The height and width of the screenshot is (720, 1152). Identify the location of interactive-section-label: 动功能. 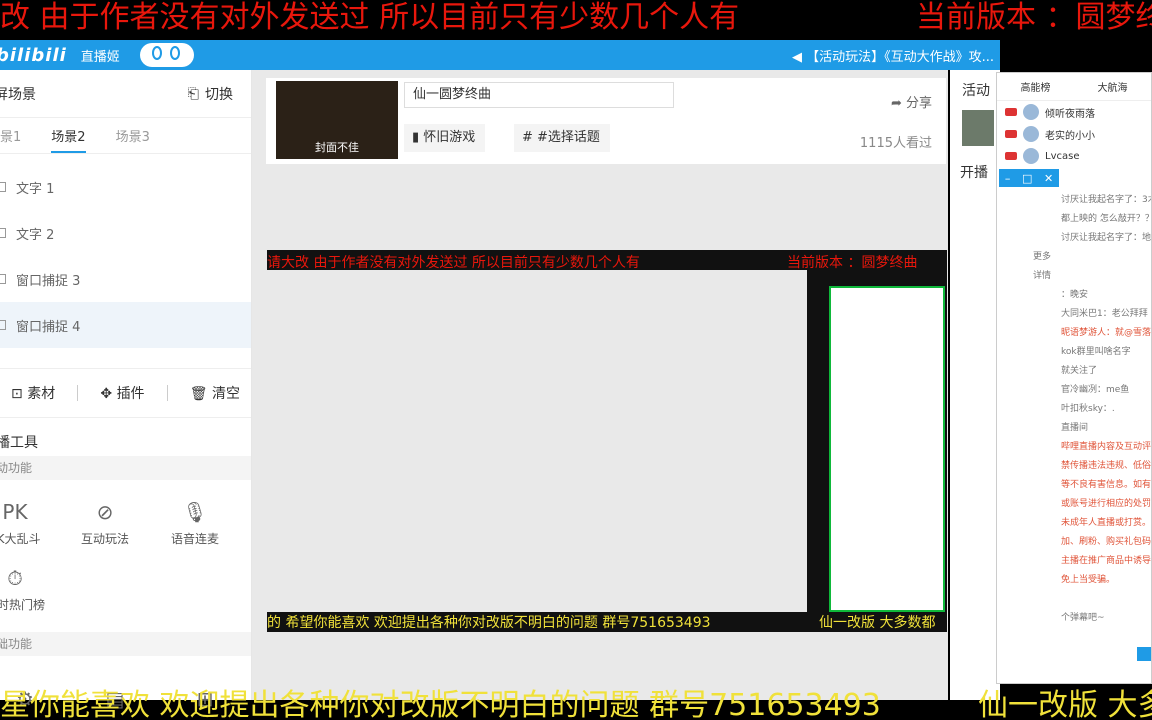
(125, 468).